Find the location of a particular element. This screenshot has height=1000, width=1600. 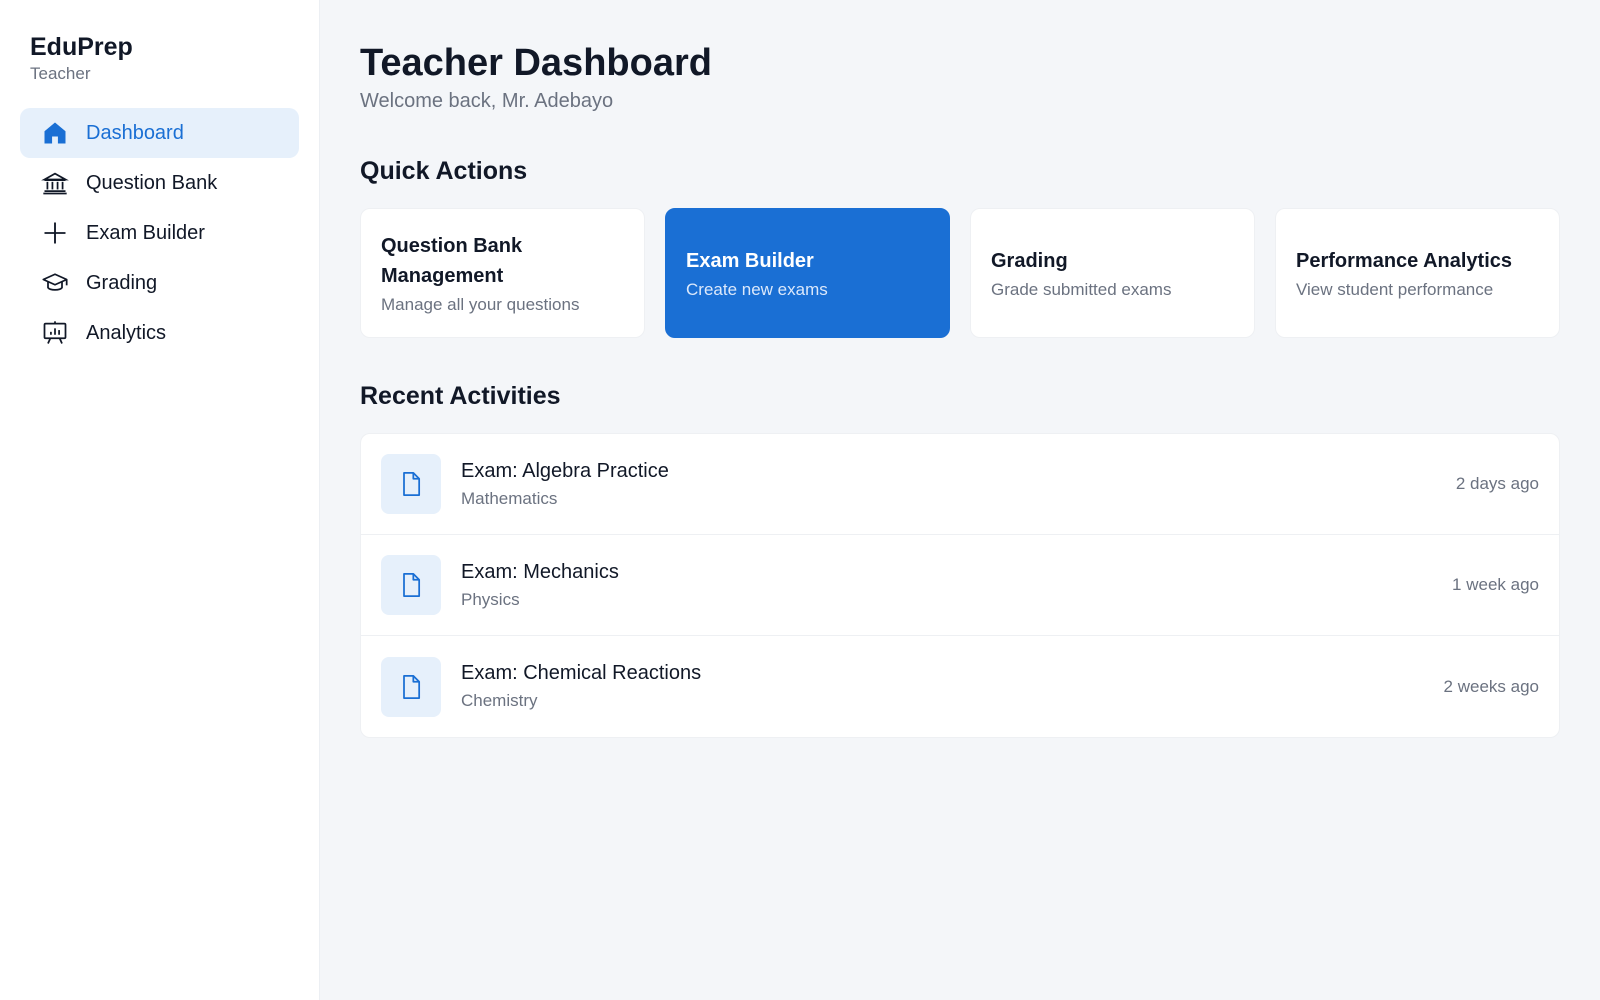

action-card-grading: Grading Grade submitted exams is located at coordinates (1112, 273).